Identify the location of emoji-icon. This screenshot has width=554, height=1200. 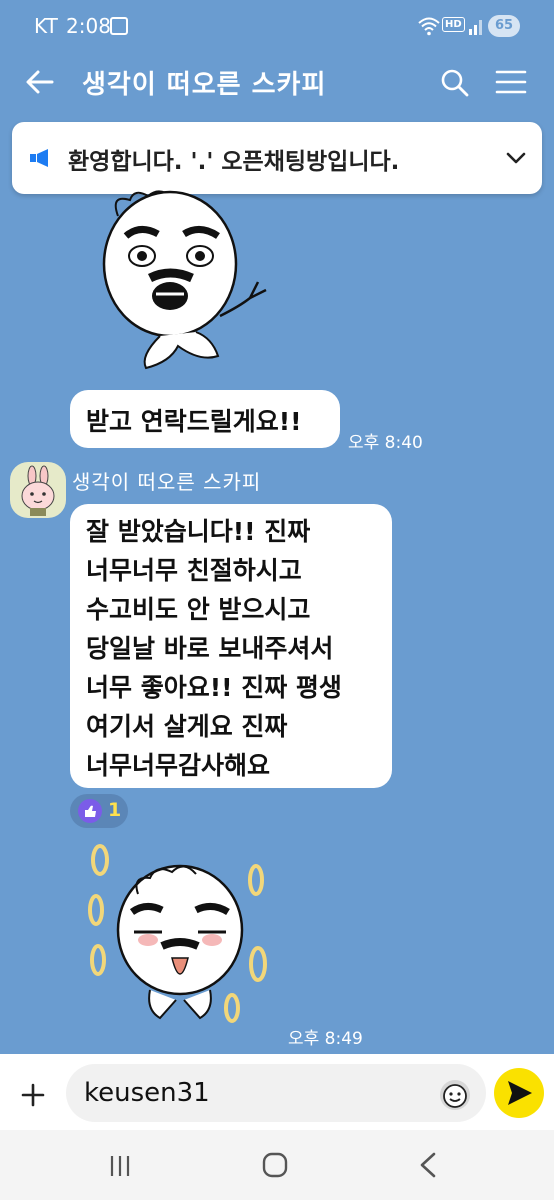
(455, 1095).